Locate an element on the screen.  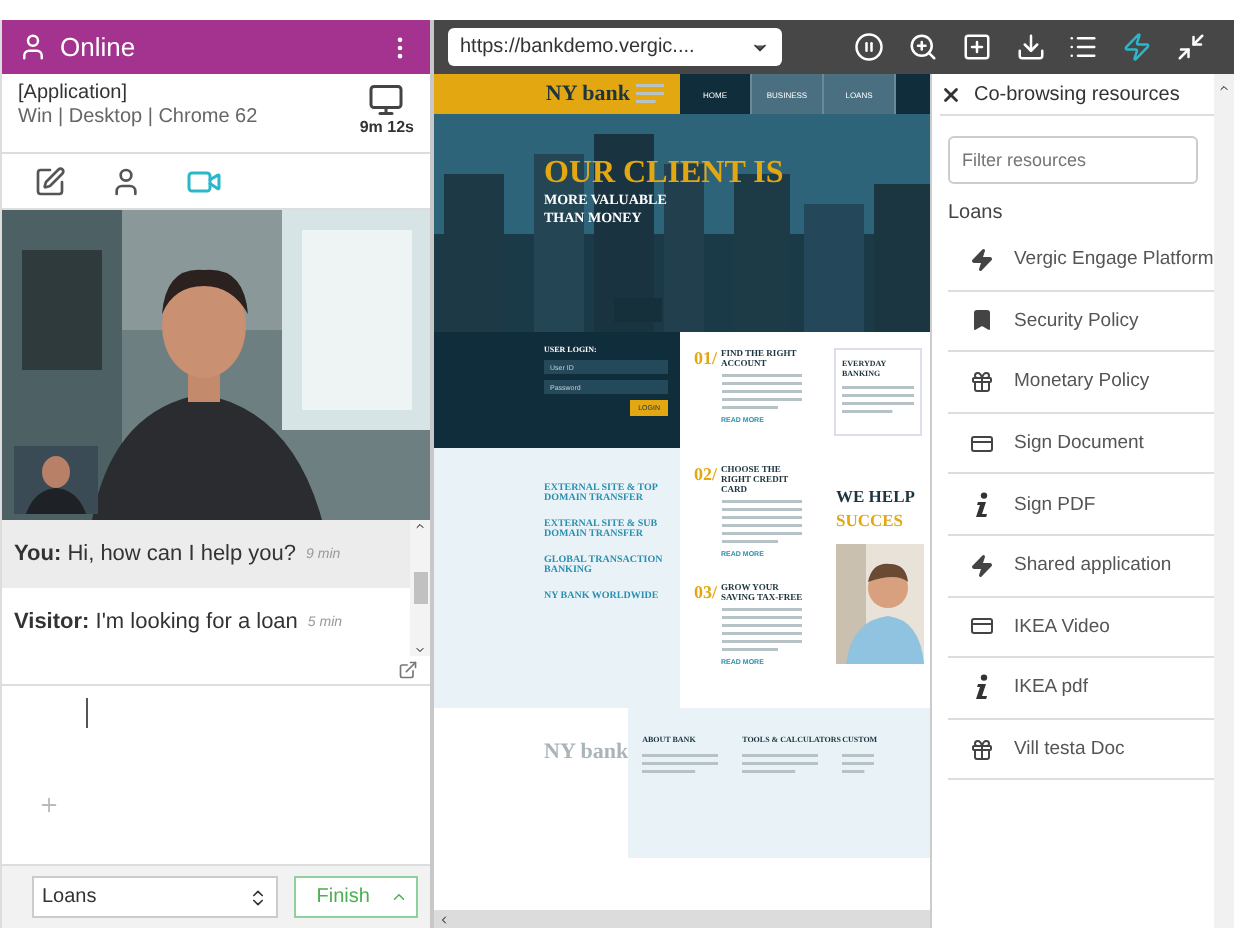
filter-field: Filter resources is located at coordinates (1073, 160).